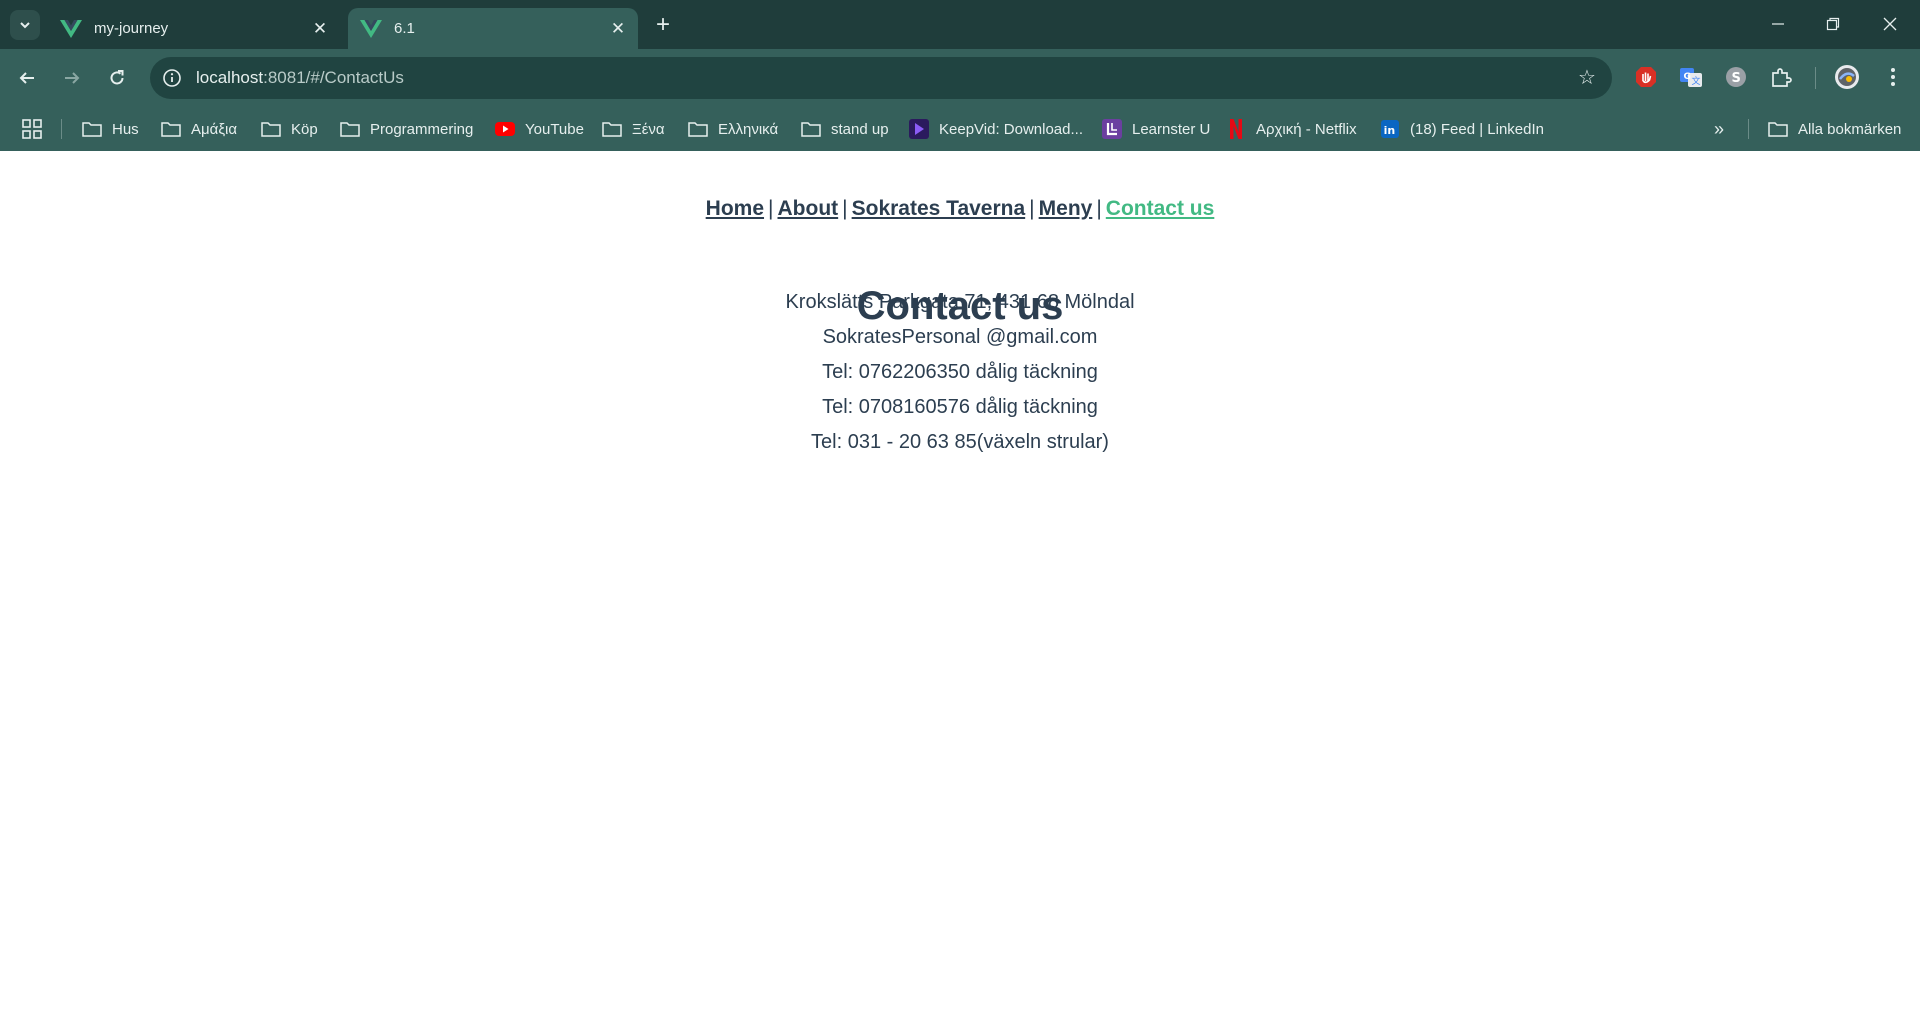 The height and width of the screenshot is (1030, 1920). What do you see at coordinates (1160, 208) in the screenshot?
I see `nav-link-contact-us: Contact us` at bounding box center [1160, 208].